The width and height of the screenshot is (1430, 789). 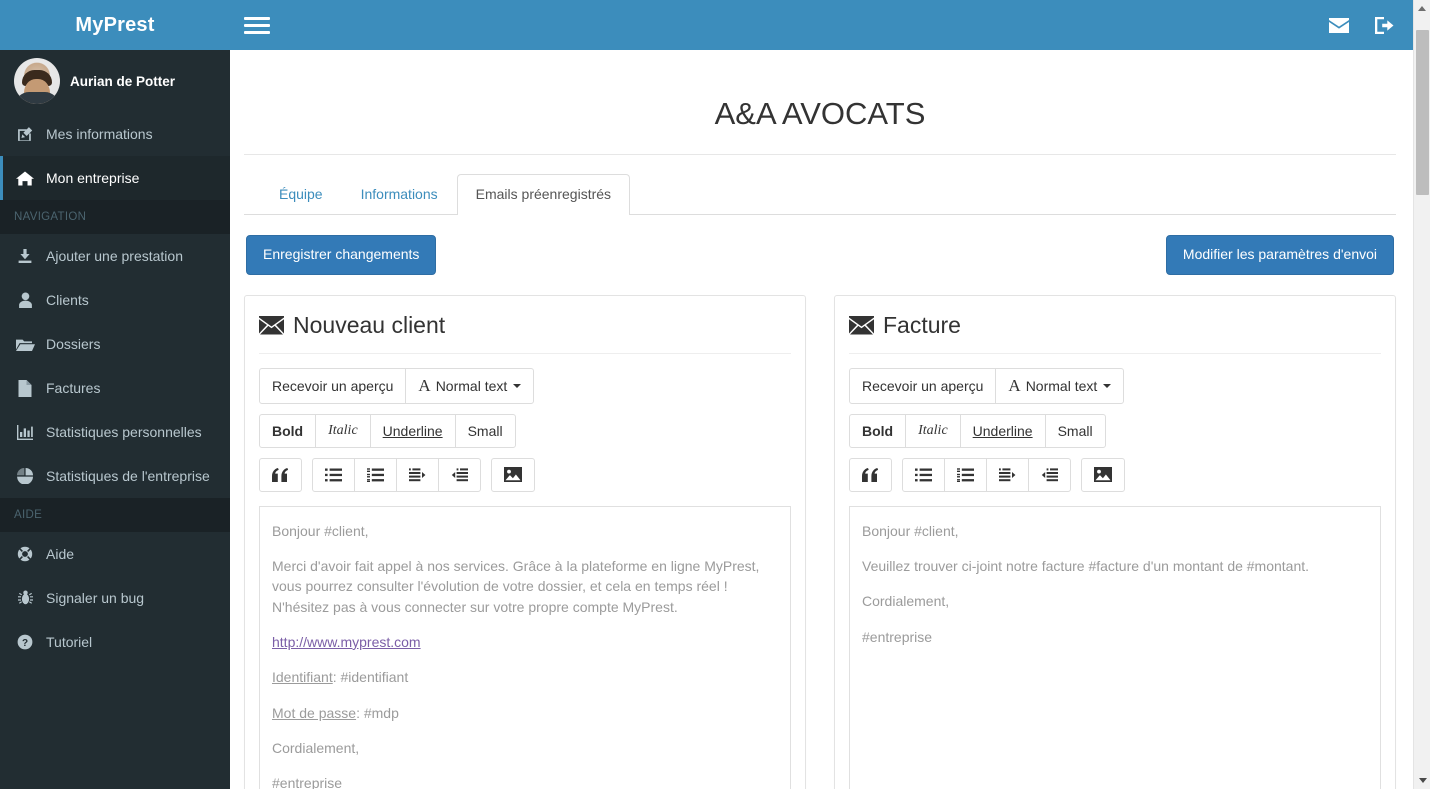 What do you see at coordinates (124, 432) in the screenshot?
I see `sidebar-item-label: Statistiques personnelles` at bounding box center [124, 432].